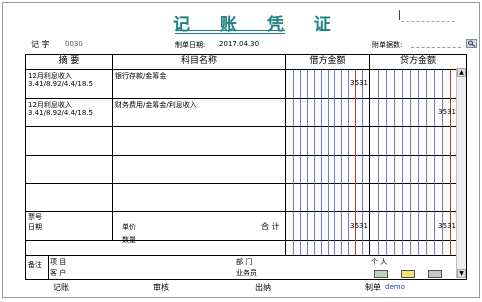  Describe the element at coordinates (270, 226) in the screenshot. I see `total-label: 合 计` at that location.